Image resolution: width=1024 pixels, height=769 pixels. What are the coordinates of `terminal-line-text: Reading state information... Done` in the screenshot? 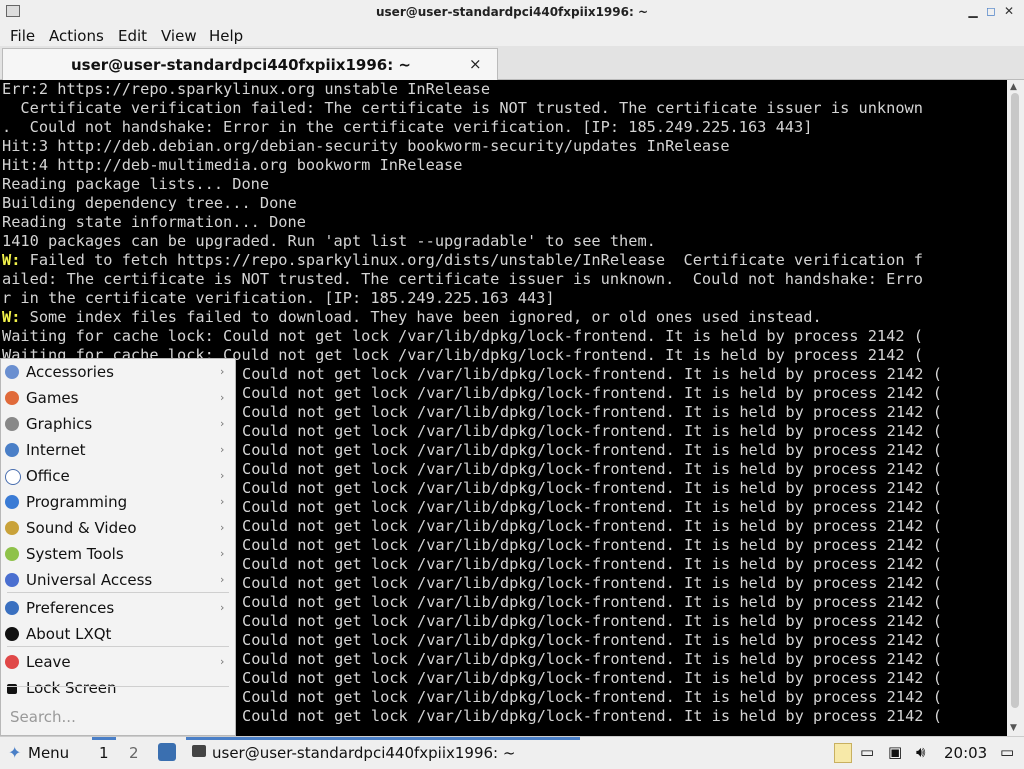 It's located at (154, 222).